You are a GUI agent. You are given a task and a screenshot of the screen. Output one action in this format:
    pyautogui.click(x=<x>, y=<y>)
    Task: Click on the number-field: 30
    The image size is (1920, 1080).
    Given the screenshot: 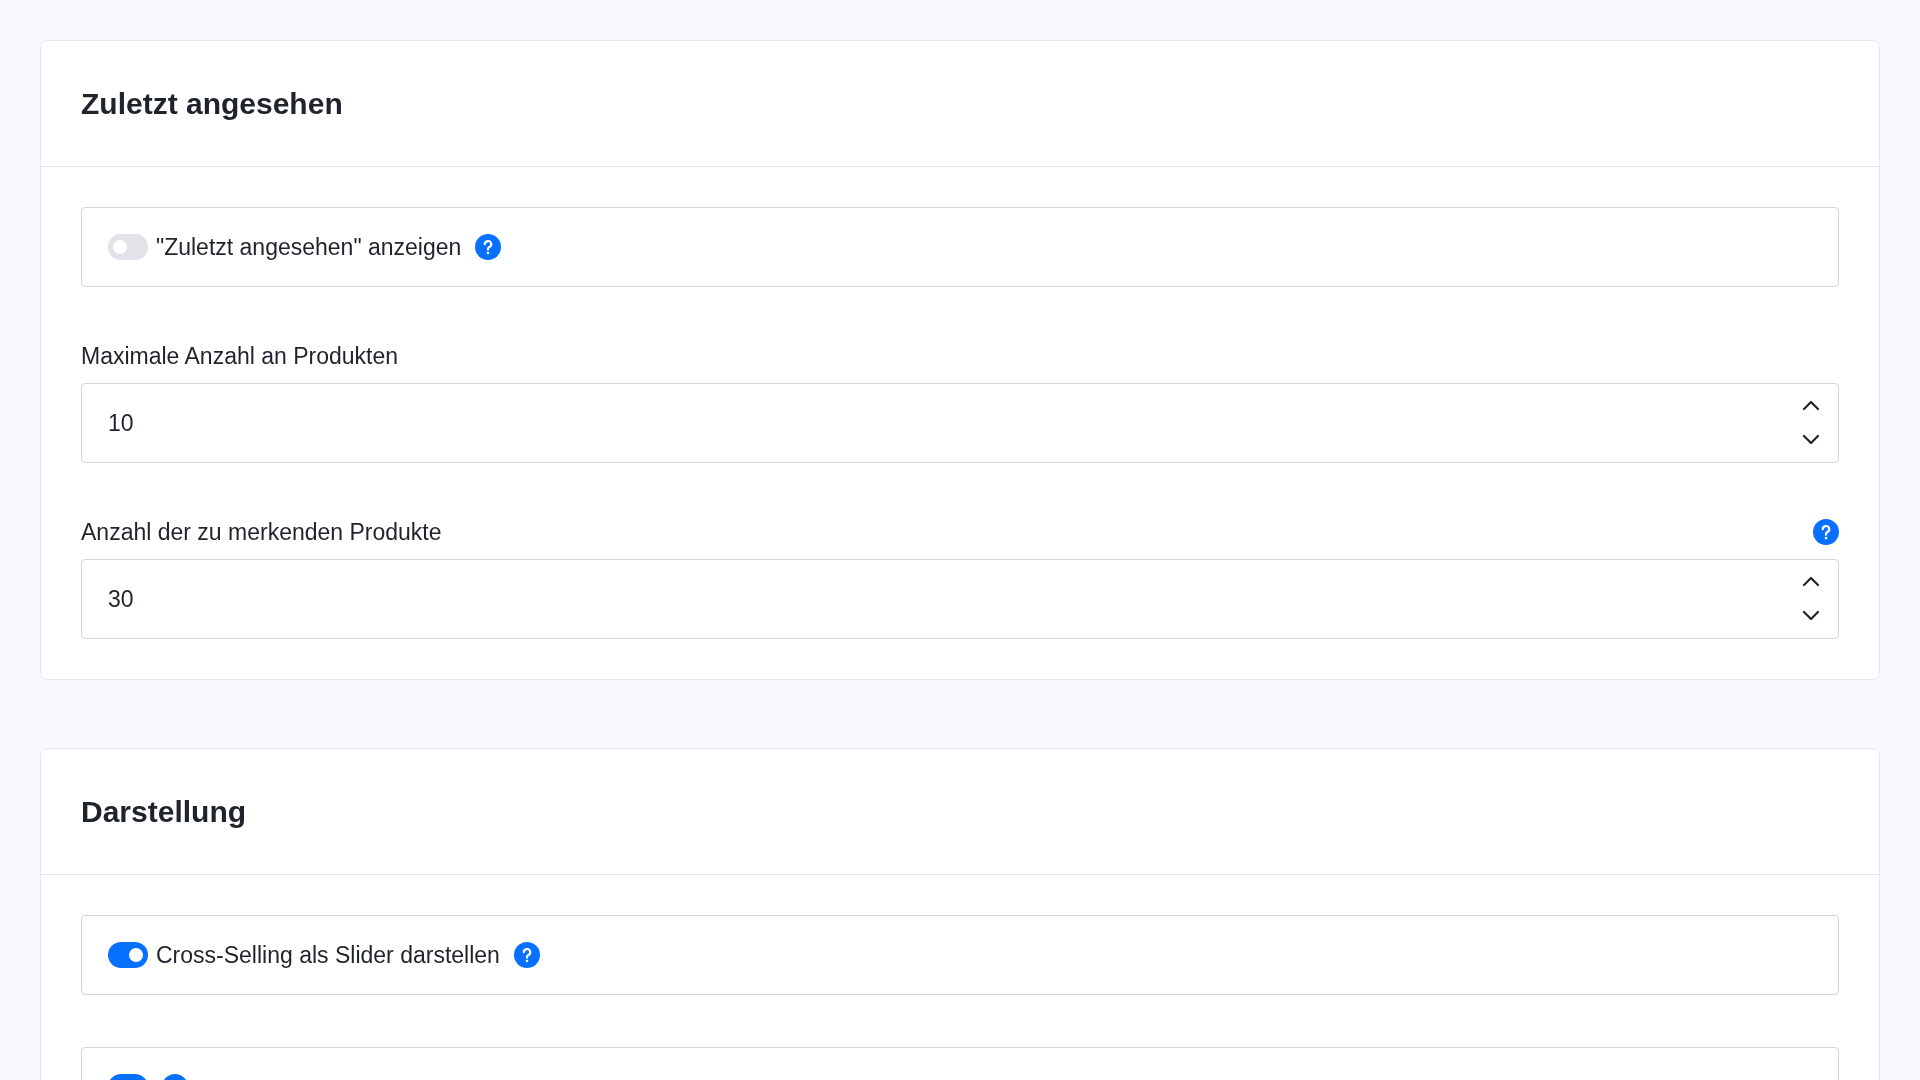 What is the action you would take?
    pyautogui.click(x=960, y=599)
    